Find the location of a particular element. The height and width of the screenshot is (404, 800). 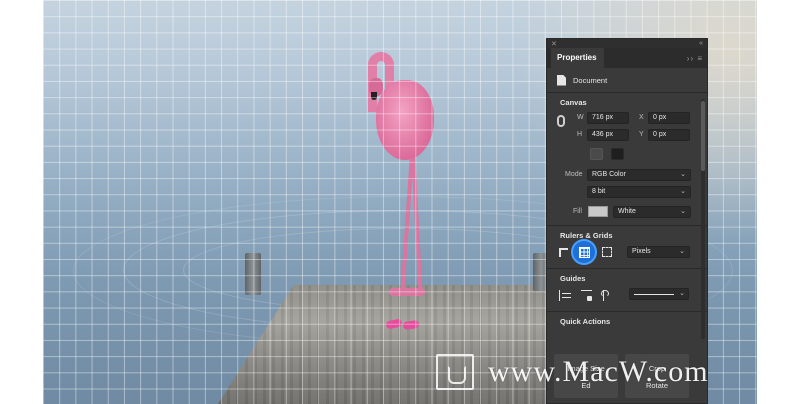

document-row: Document is located at coordinates (627, 80).